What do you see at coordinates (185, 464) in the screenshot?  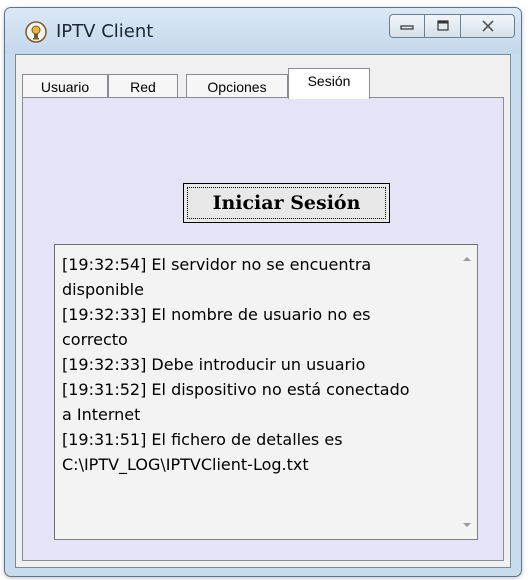 I see `log-line: C:\IPTV_LOG\IPTVClient-Log.txt` at bounding box center [185, 464].